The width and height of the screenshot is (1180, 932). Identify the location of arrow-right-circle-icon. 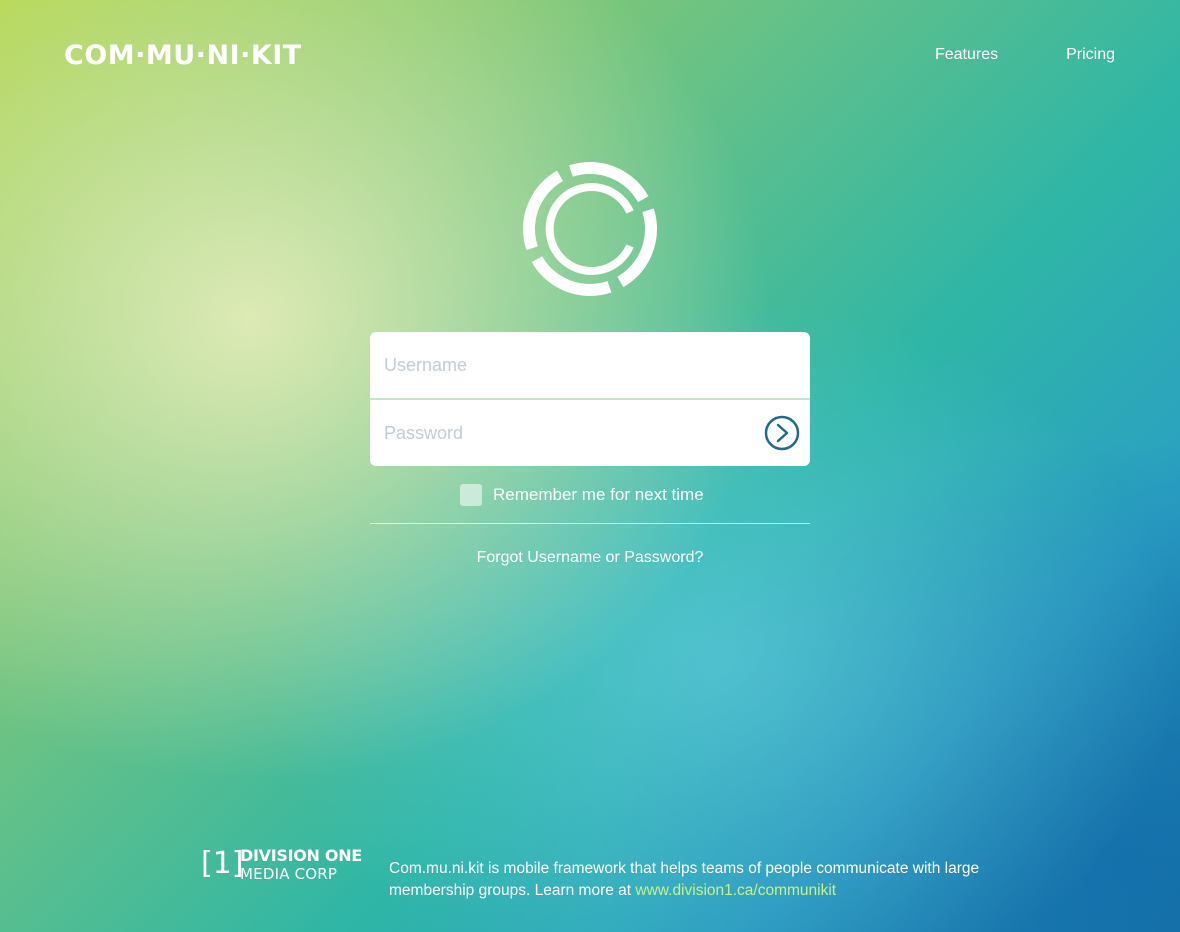
(782, 433).